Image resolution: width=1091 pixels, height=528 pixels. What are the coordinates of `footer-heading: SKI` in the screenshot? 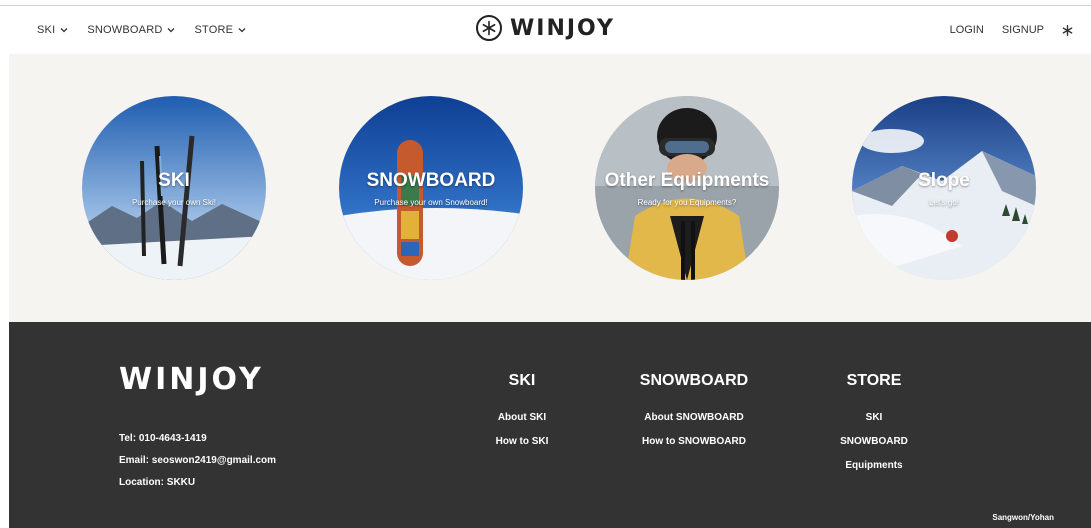 It's located at (522, 380).